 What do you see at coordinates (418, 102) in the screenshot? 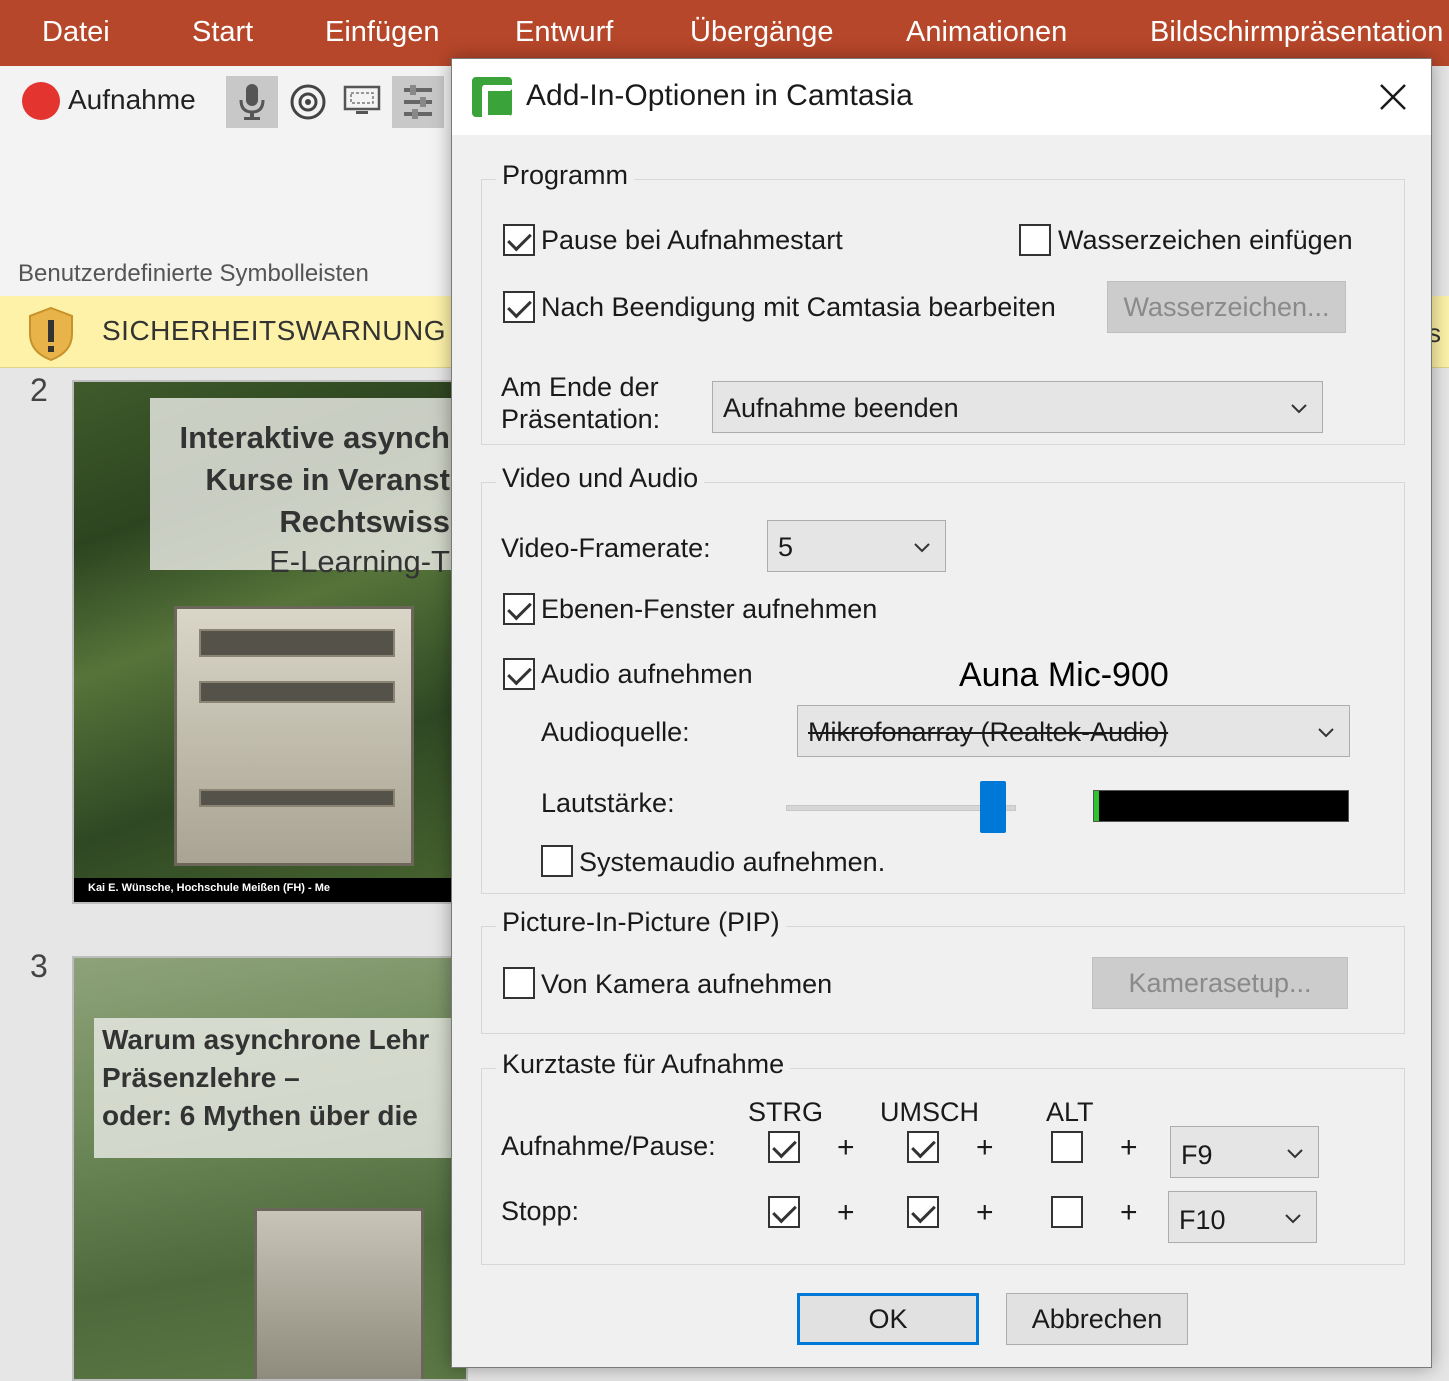
I see `options-icon` at bounding box center [418, 102].